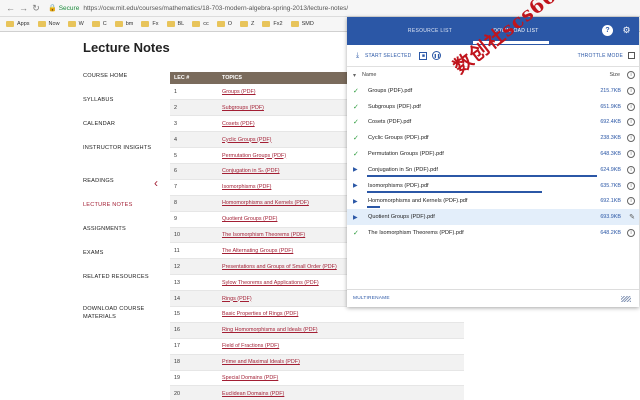 This screenshot has width=640, height=400. What do you see at coordinates (69, 8) in the screenshot?
I see `secure-label: Secure` at bounding box center [69, 8].